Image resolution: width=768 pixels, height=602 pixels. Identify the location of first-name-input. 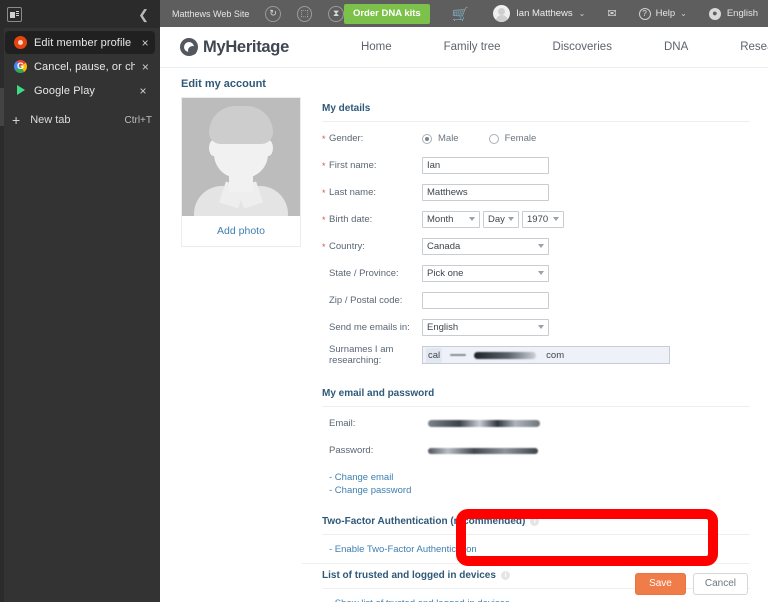
(485, 165).